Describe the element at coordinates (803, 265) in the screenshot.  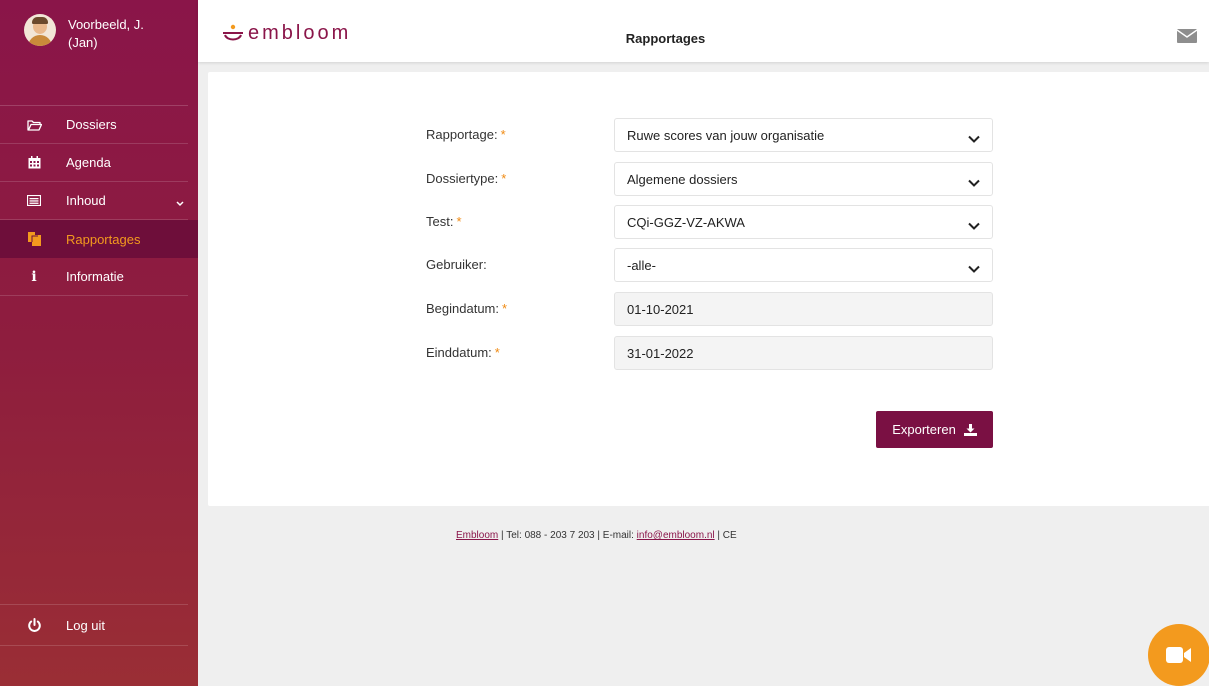
I see `gebruiker-select: -alle-` at that location.